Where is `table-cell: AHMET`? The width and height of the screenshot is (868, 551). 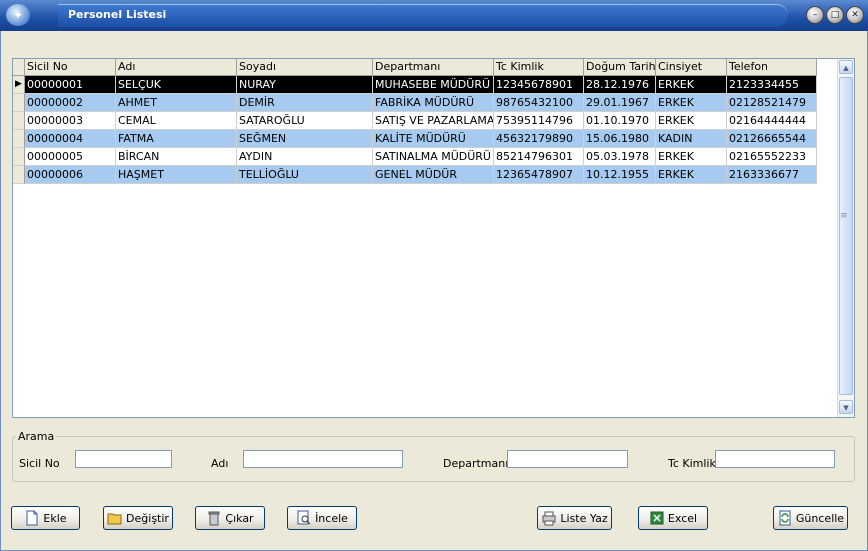
table-cell: AHMET is located at coordinates (176, 103).